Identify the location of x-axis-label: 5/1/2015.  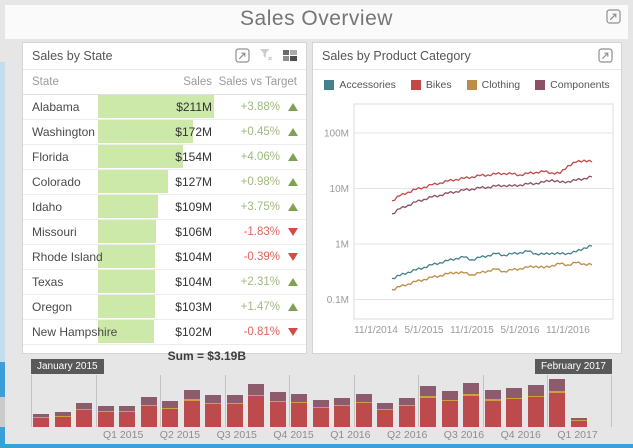
(424, 330).